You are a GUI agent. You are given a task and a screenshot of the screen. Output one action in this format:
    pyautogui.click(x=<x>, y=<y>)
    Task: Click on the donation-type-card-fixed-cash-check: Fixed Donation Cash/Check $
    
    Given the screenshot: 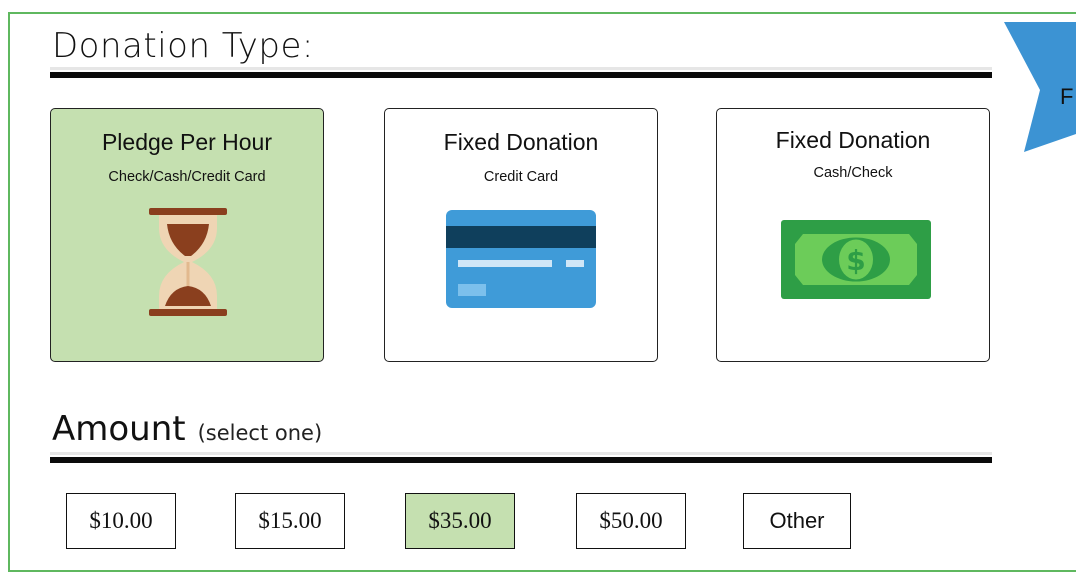 What is the action you would take?
    pyautogui.click(x=853, y=235)
    